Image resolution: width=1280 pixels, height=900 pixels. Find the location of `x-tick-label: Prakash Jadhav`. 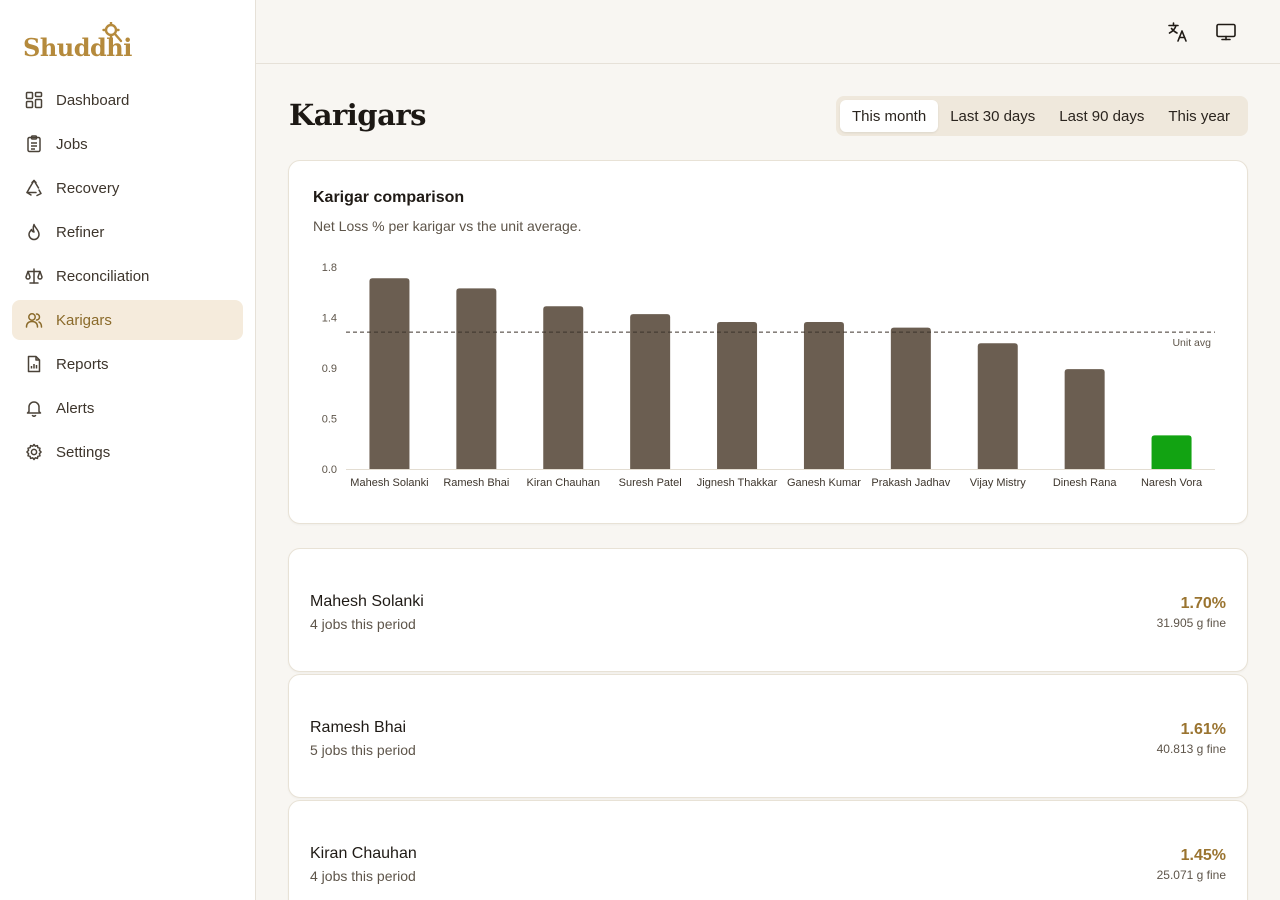

x-tick-label: Prakash Jadhav is located at coordinates (910, 483).